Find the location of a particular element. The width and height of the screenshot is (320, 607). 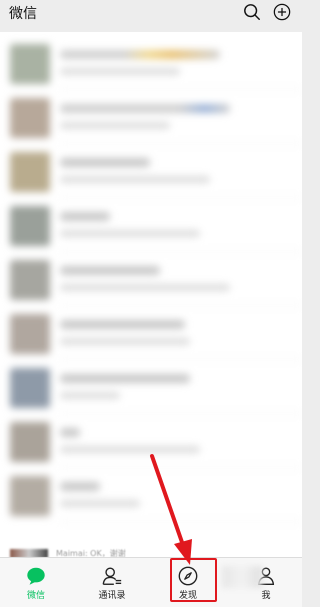

annotation-arrow-icon is located at coordinates (171, 509).